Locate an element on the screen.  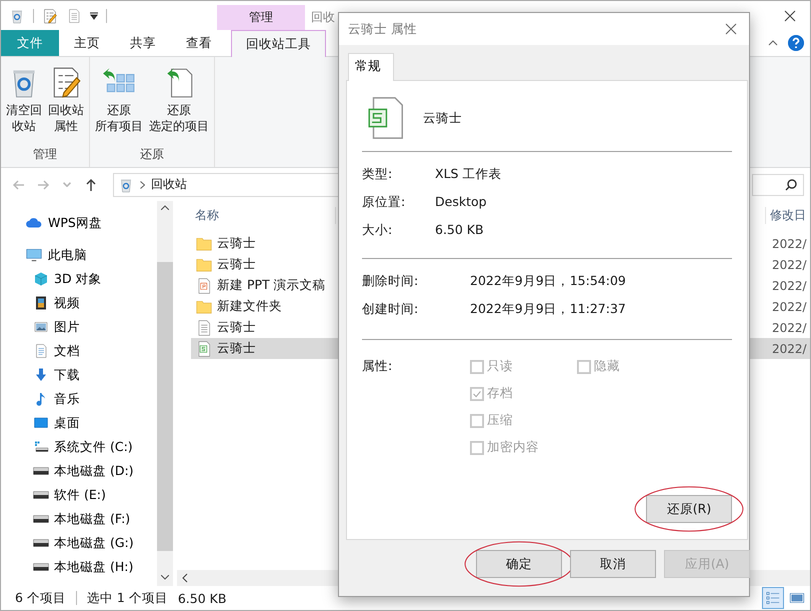
property-value: 2022年9月9日，15:54:09 is located at coordinates (548, 281).